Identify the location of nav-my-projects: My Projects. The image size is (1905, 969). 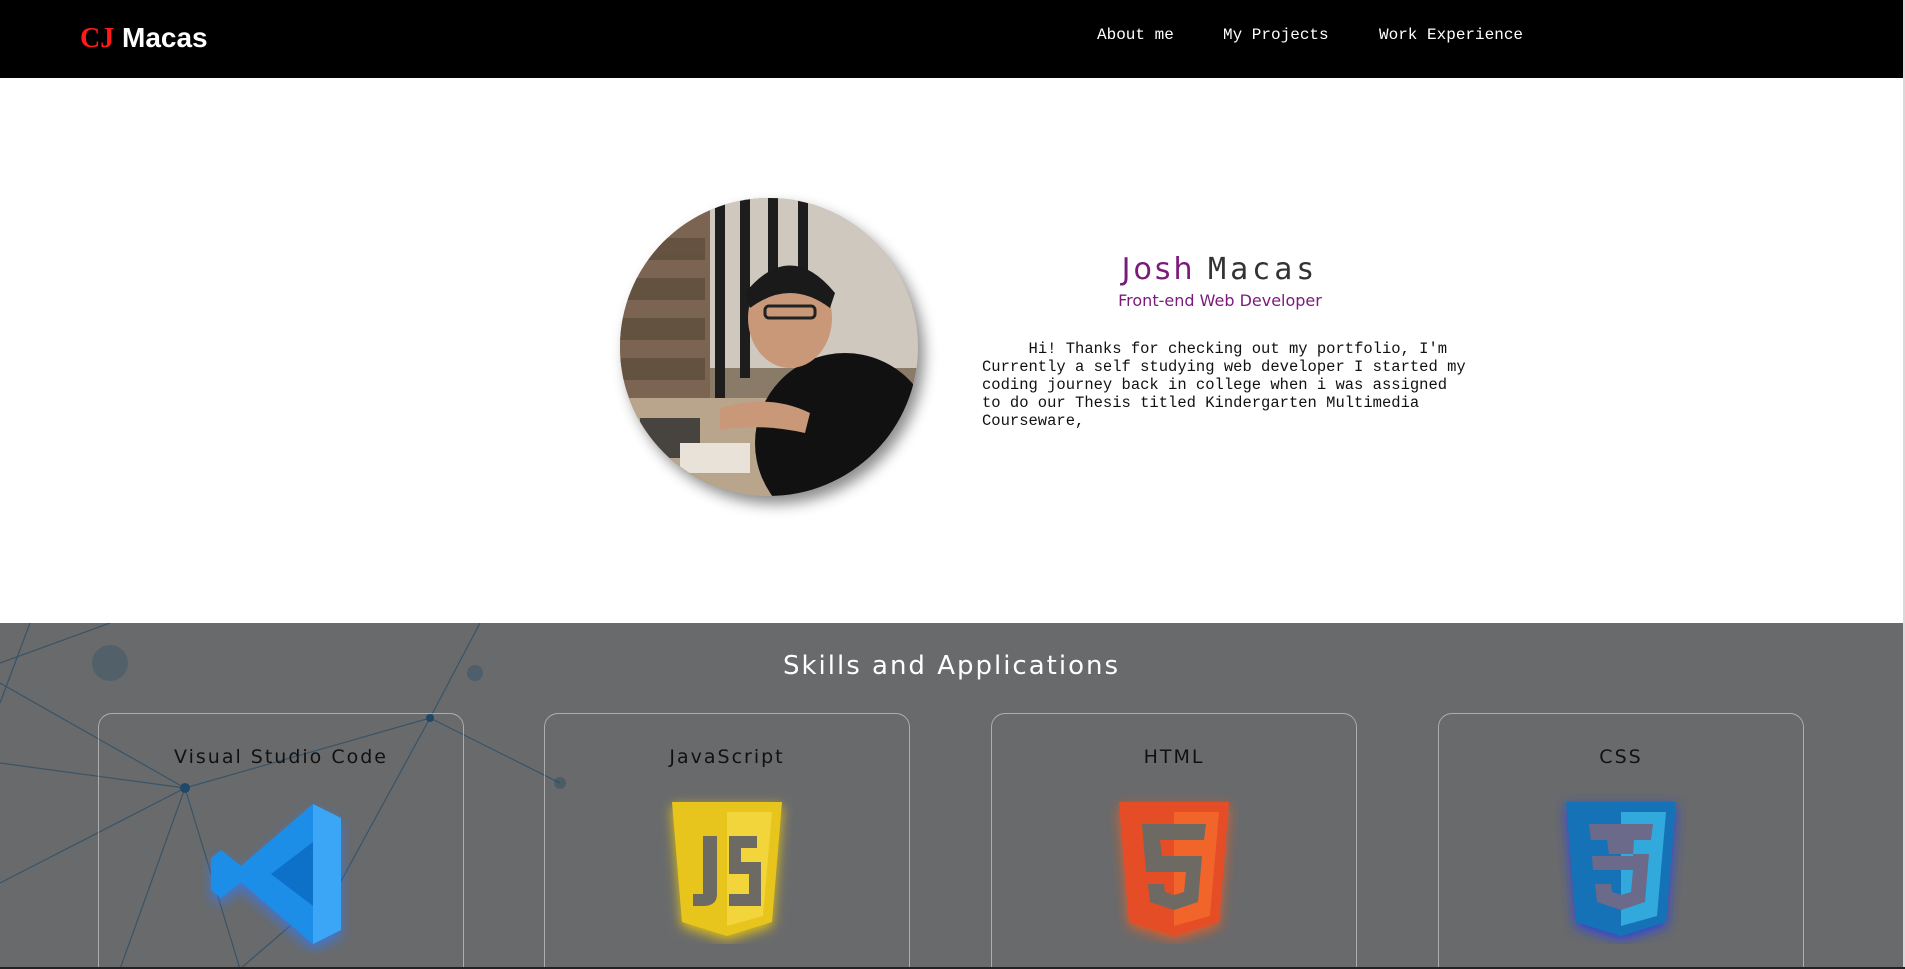
(1276, 35).